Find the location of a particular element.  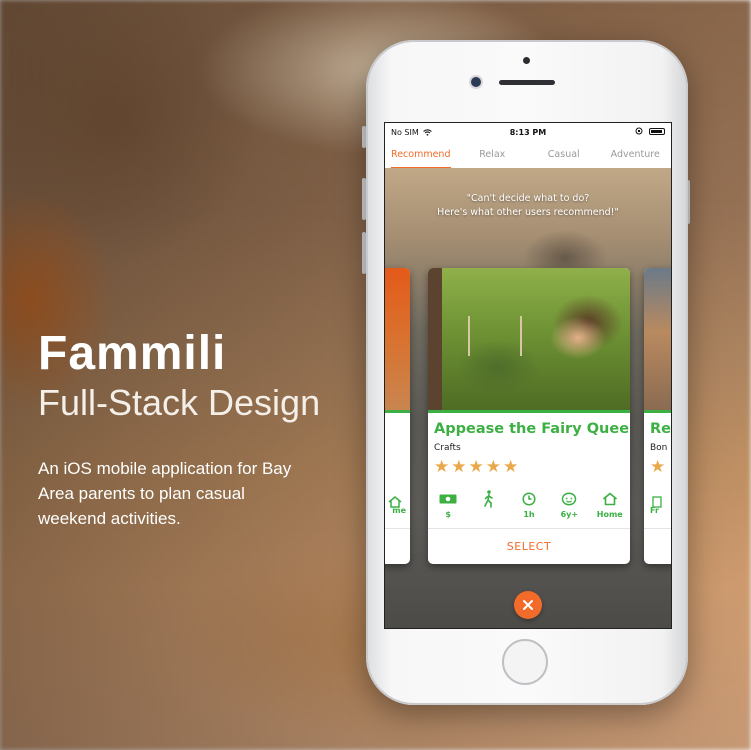

tab-recommend: Recommend is located at coordinates (421, 156).